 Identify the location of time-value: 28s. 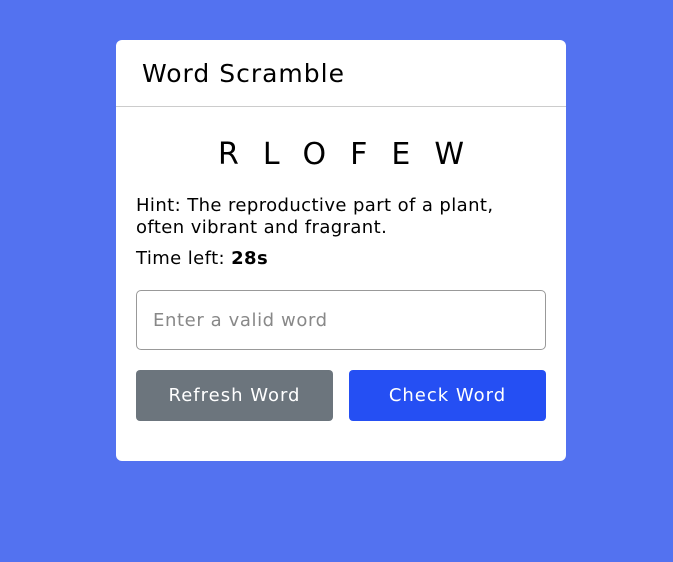
(250, 258).